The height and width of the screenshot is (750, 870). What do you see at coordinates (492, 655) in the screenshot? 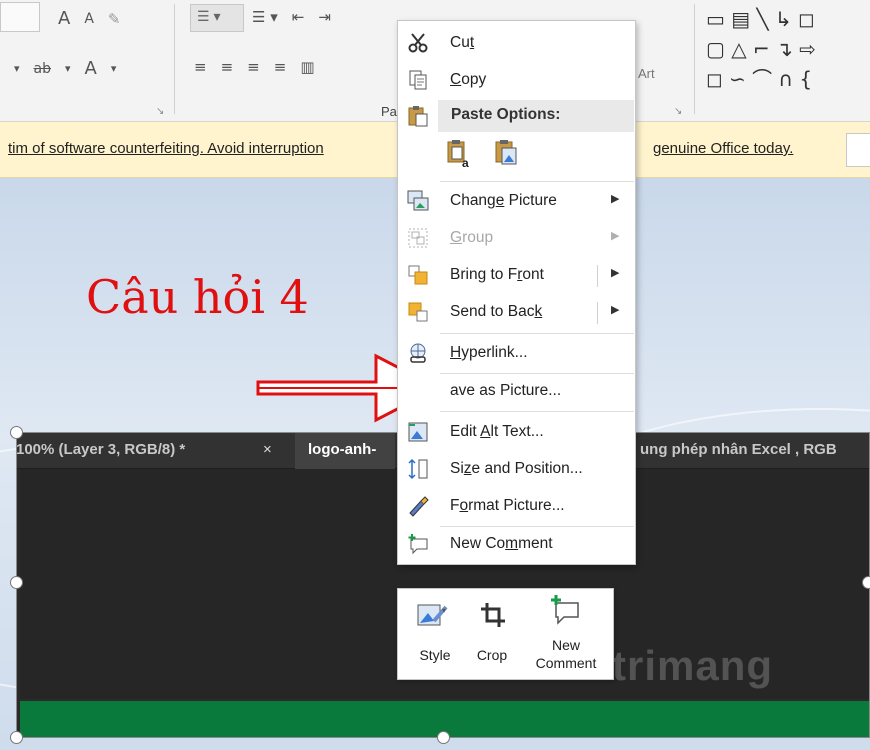
I see `crop-label: Crop` at bounding box center [492, 655].